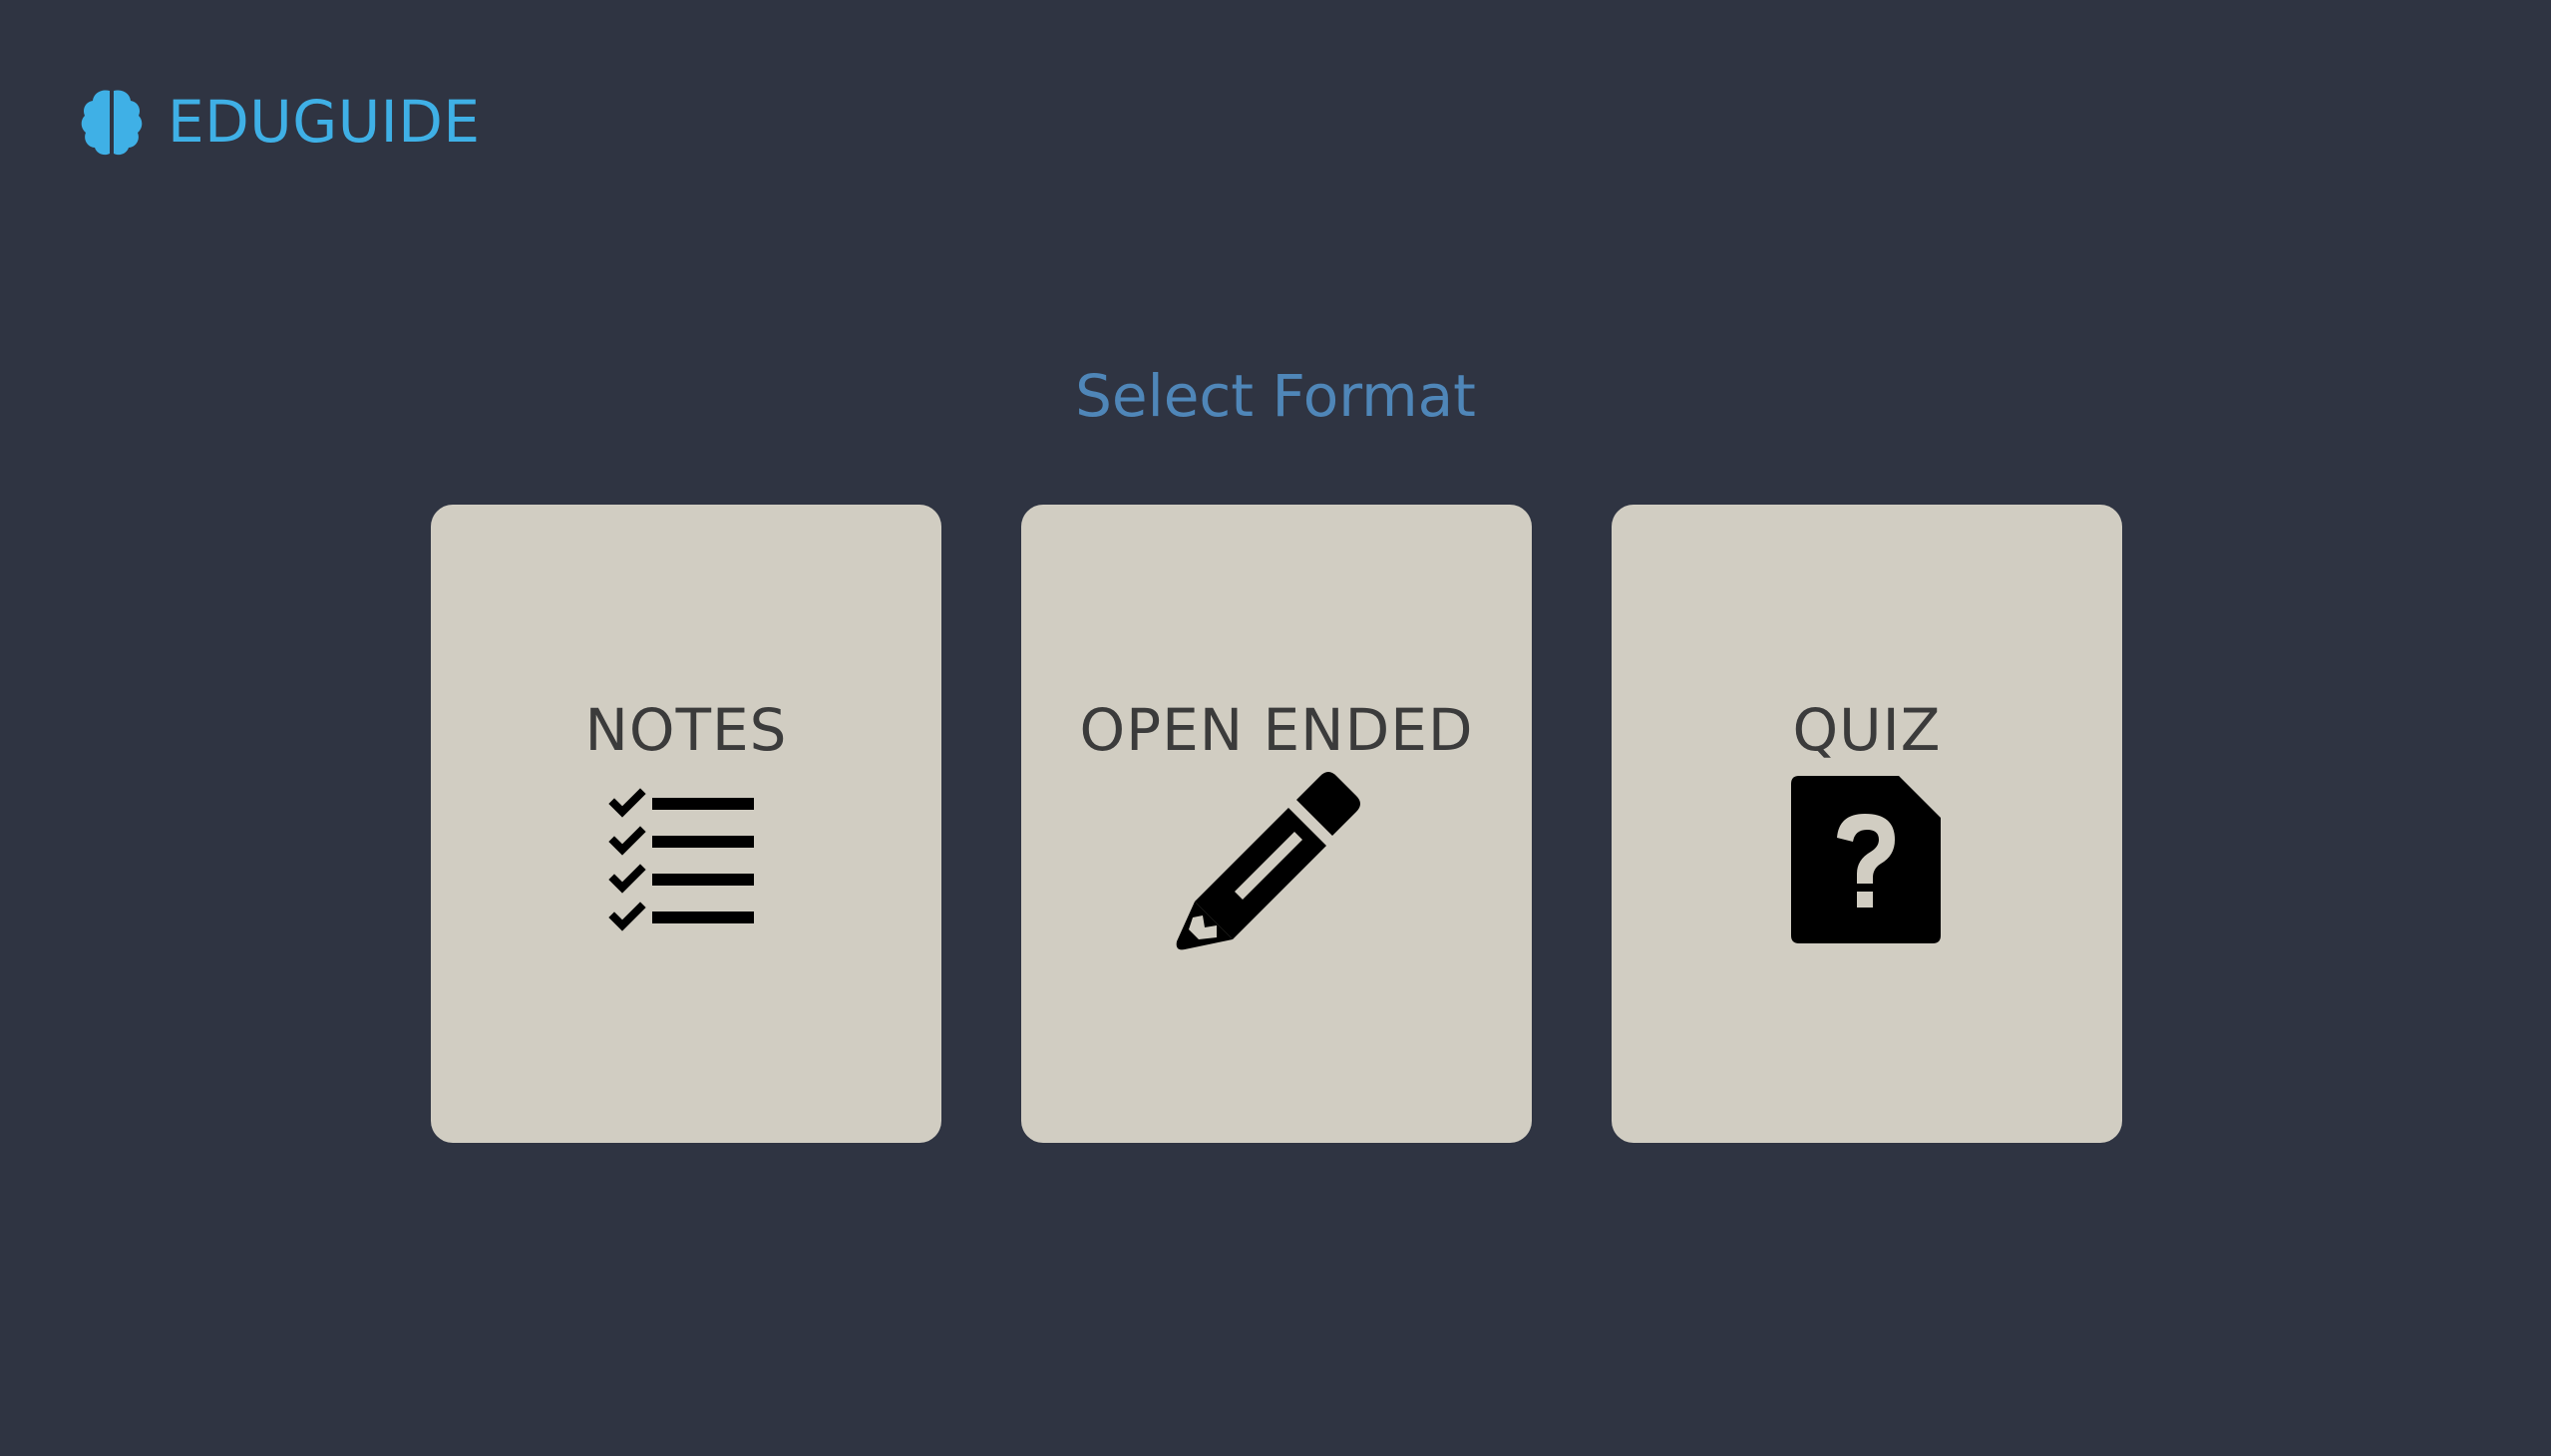 This screenshot has height=1456, width=2551. Describe the element at coordinates (1867, 730) in the screenshot. I see `format-card-label: QUIZ` at that location.